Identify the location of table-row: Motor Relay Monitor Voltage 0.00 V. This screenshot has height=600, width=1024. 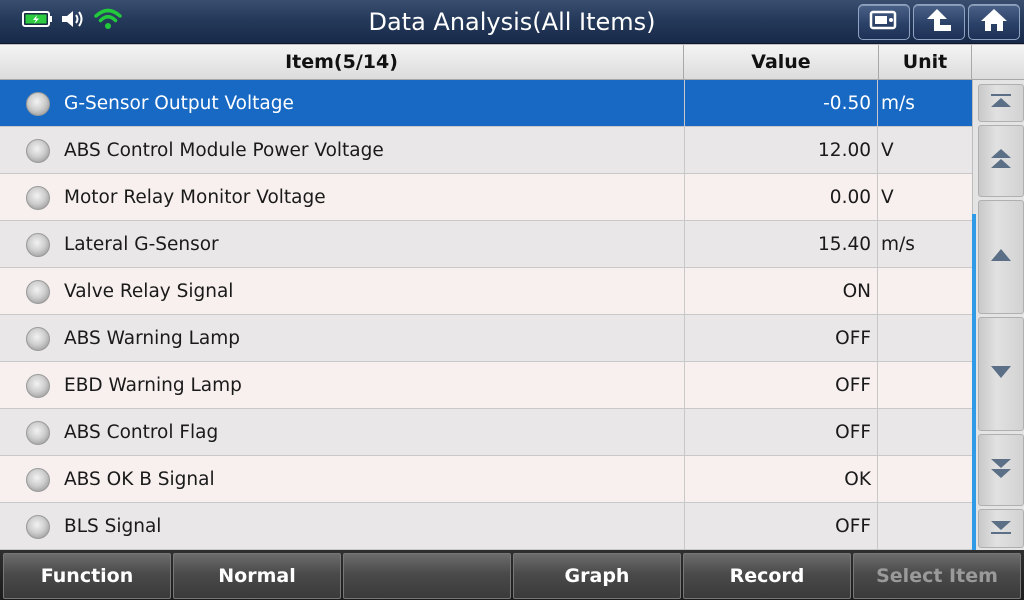
(486, 197).